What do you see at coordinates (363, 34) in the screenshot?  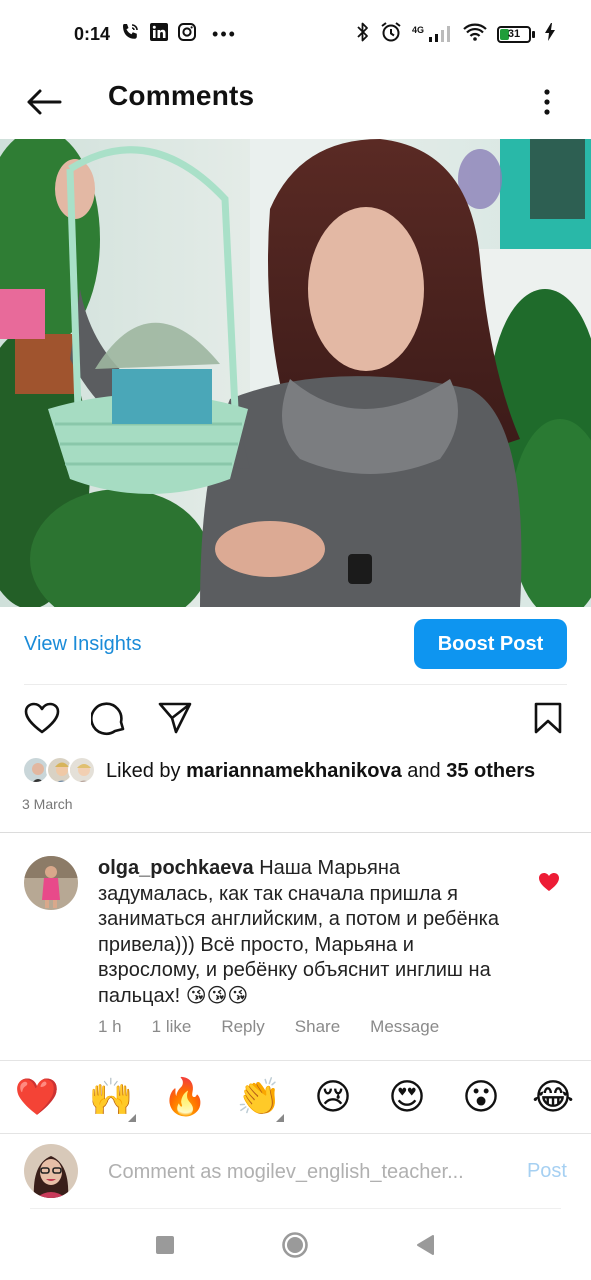 I see `bluetooth-icon` at bounding box center [363, 34].